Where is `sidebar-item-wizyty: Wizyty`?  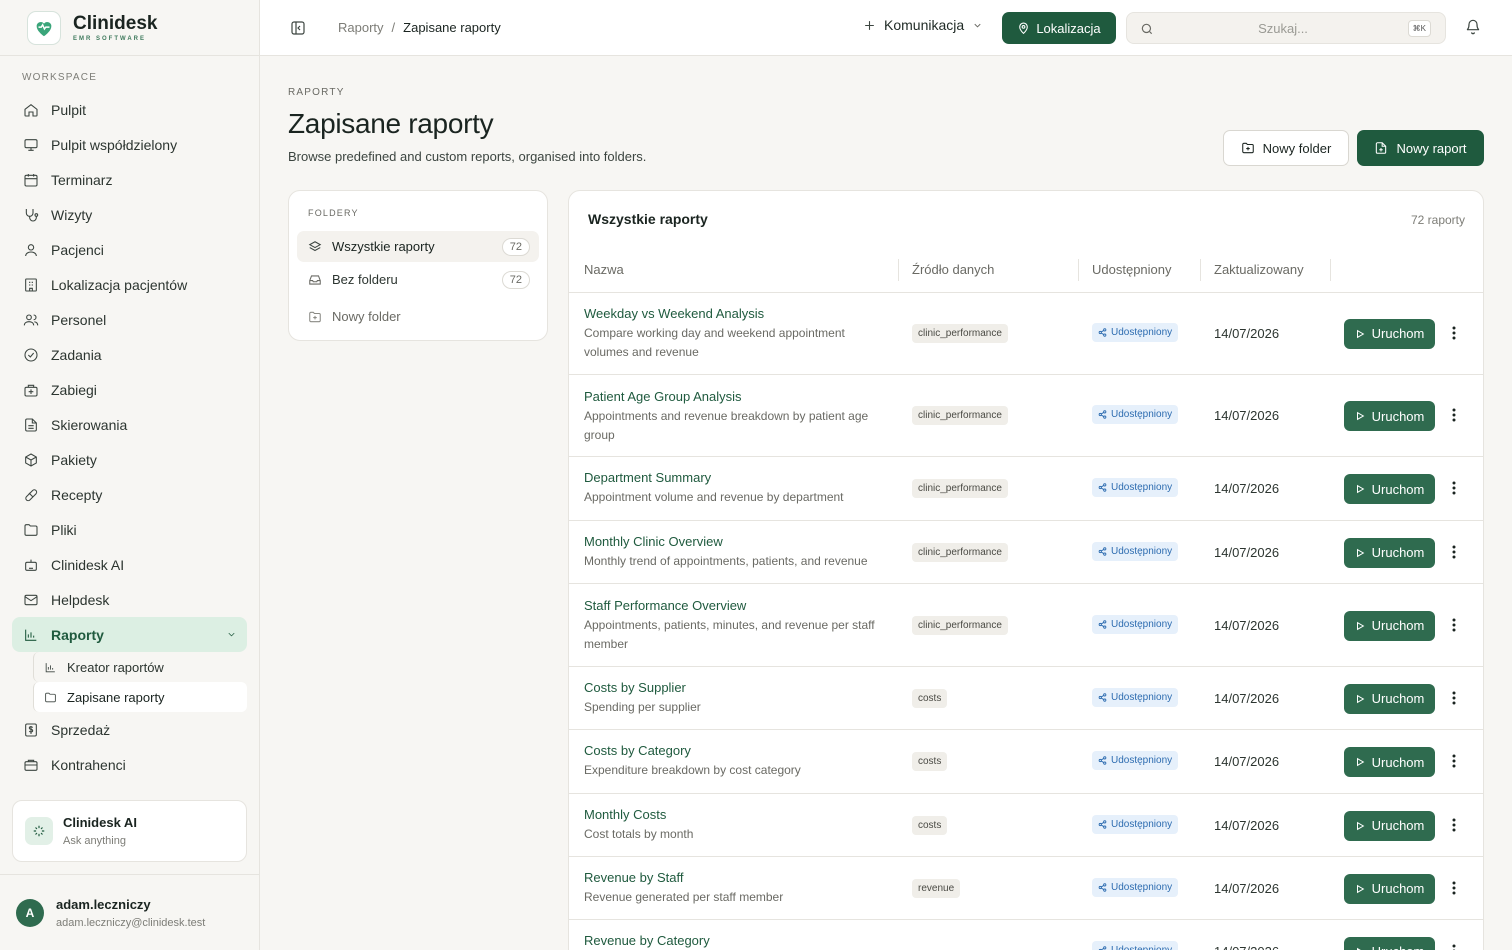
sidebar-item-wizyty: Wizyty is located at coordinates (129, 214).